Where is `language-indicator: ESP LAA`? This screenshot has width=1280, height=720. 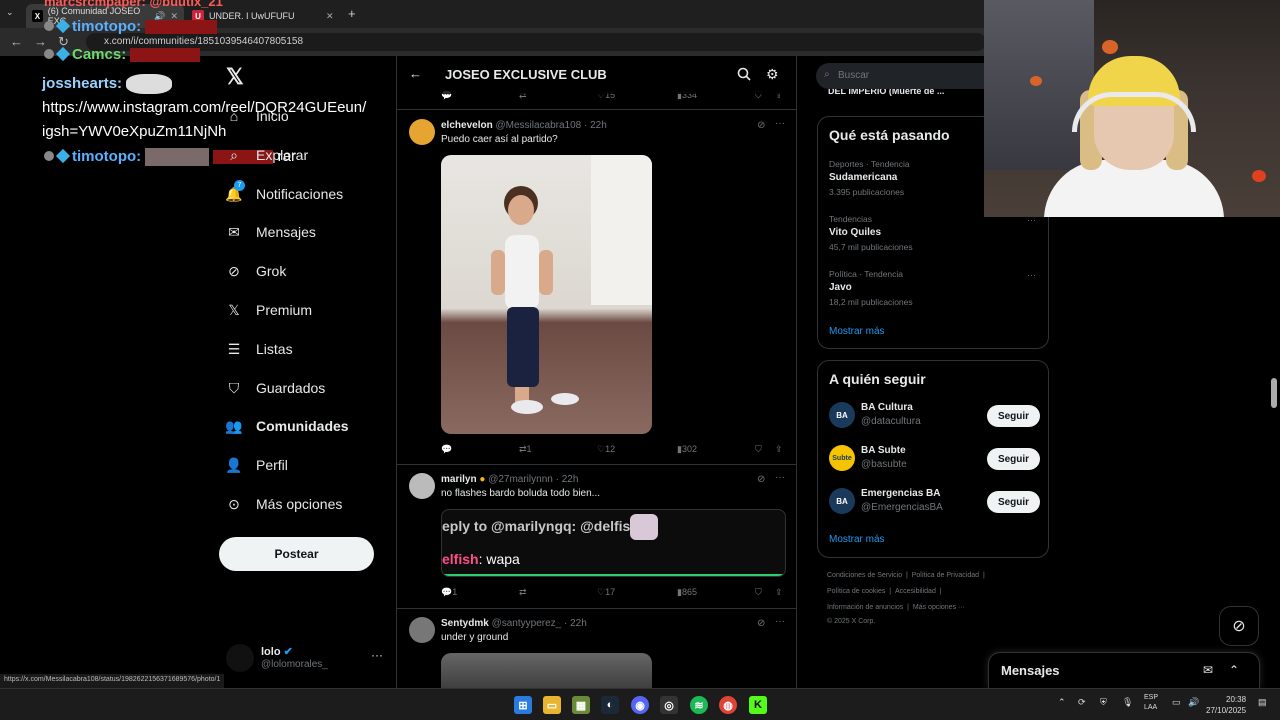 language-indicator: ESP LAA is located at coordinates (1151, 703).